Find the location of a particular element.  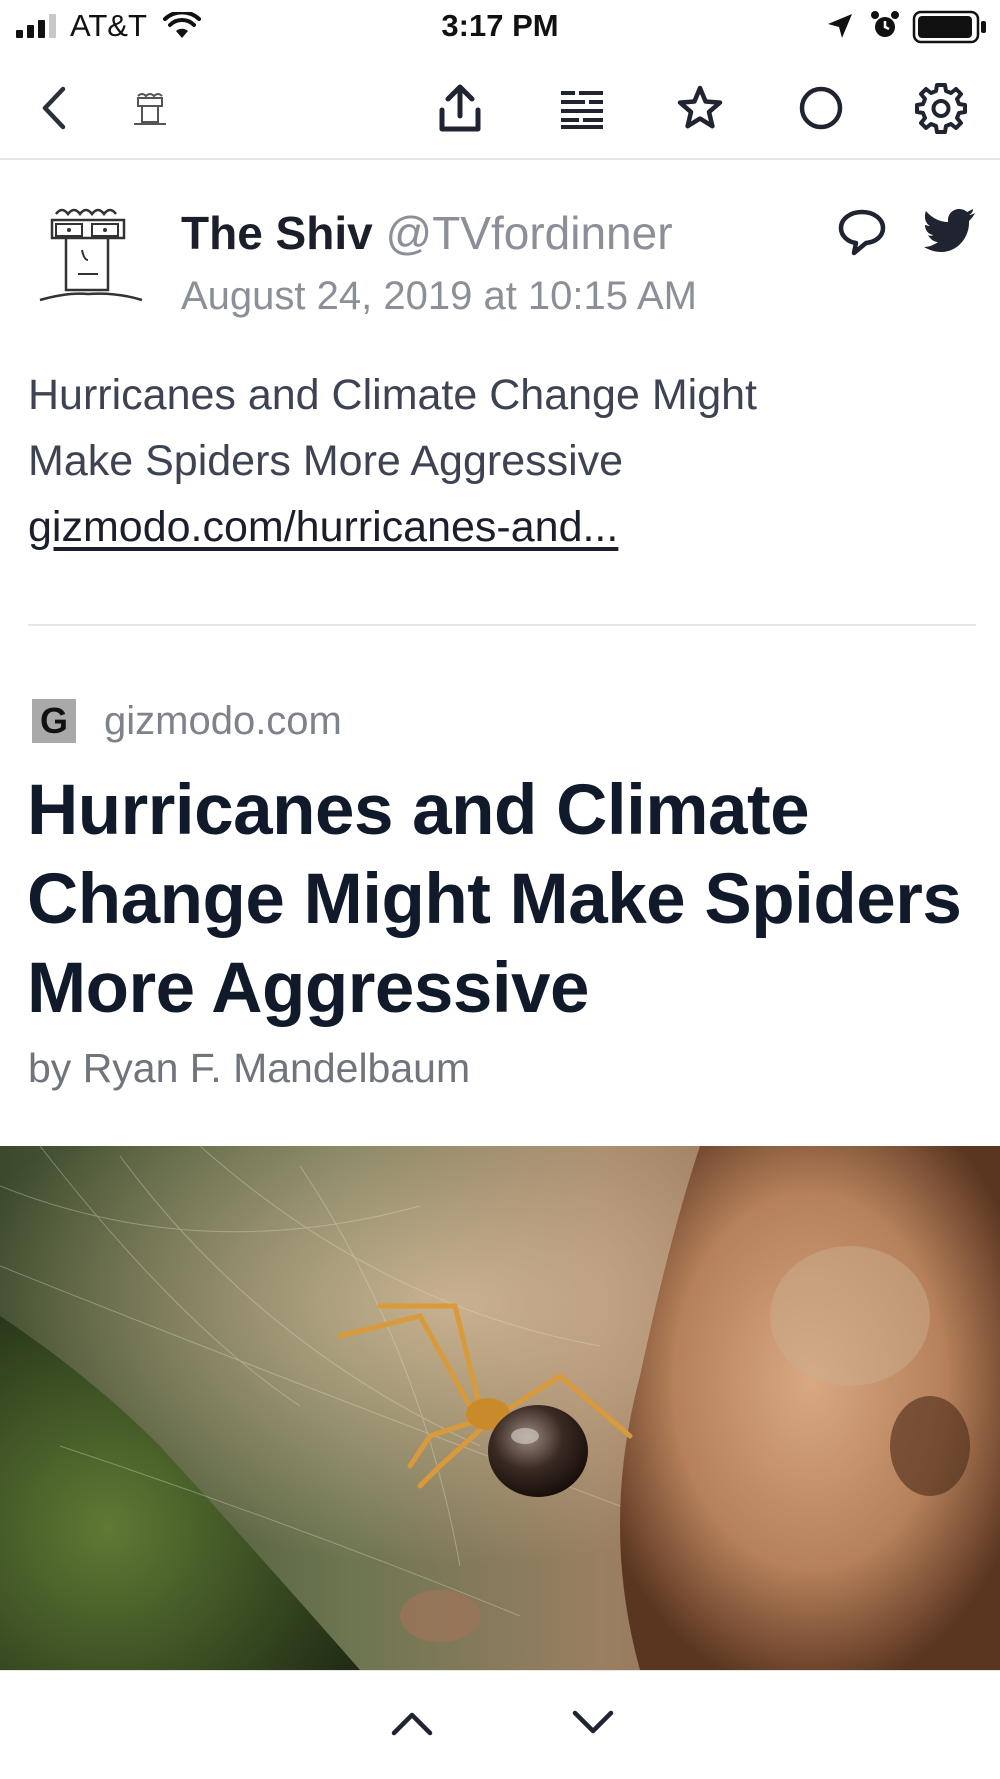

author-handle: @TVfordinner is located at coordinates (529, 233).